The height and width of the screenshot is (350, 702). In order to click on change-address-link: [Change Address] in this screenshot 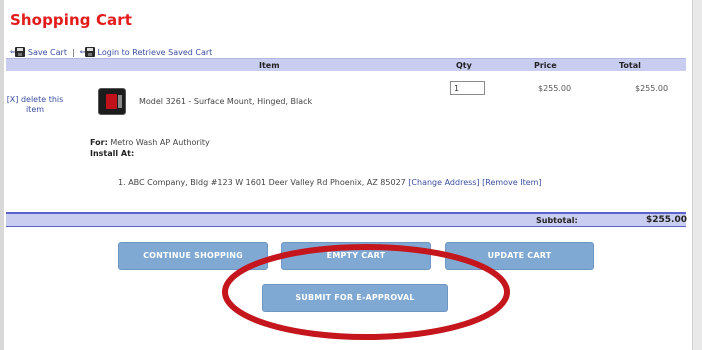, I will do `click(443, 182)`.